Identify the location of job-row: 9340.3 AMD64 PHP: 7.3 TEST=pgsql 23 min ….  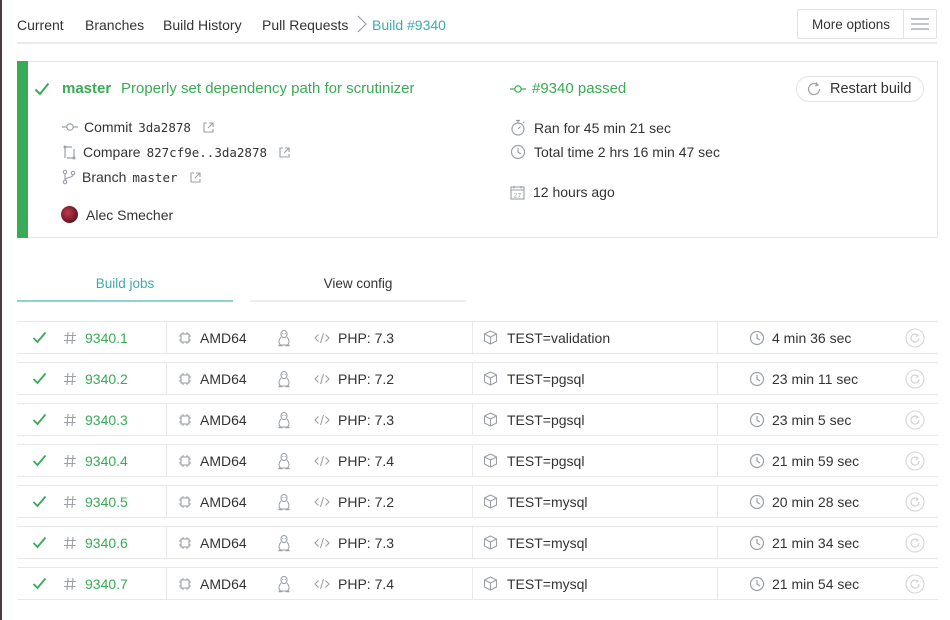
(477, 419).